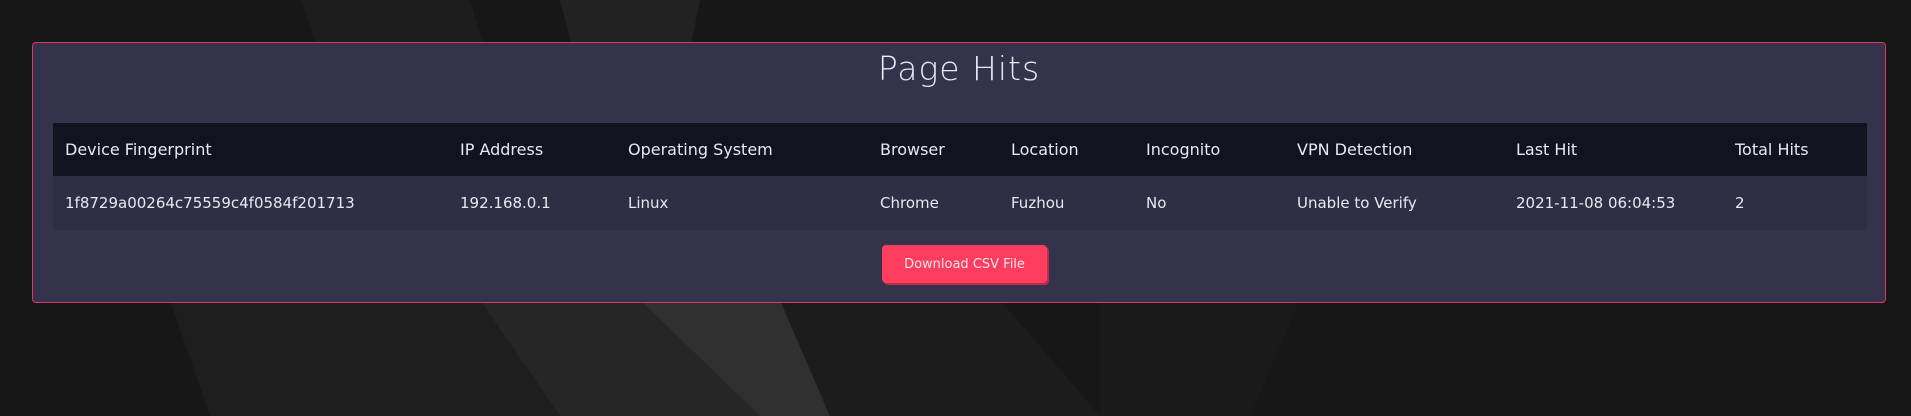 Image resolution: width=1911 pixels, height=416 pixels. I want to click on column-header-device-fingerprint: Device Fingerprint, so click(138, 149).